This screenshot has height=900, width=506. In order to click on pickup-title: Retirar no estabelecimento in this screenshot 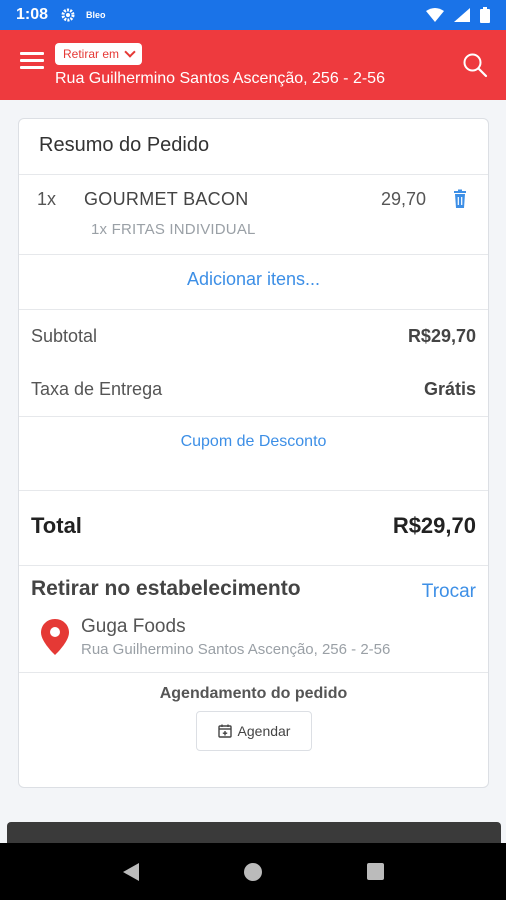, I will do `click(166, 588)`.